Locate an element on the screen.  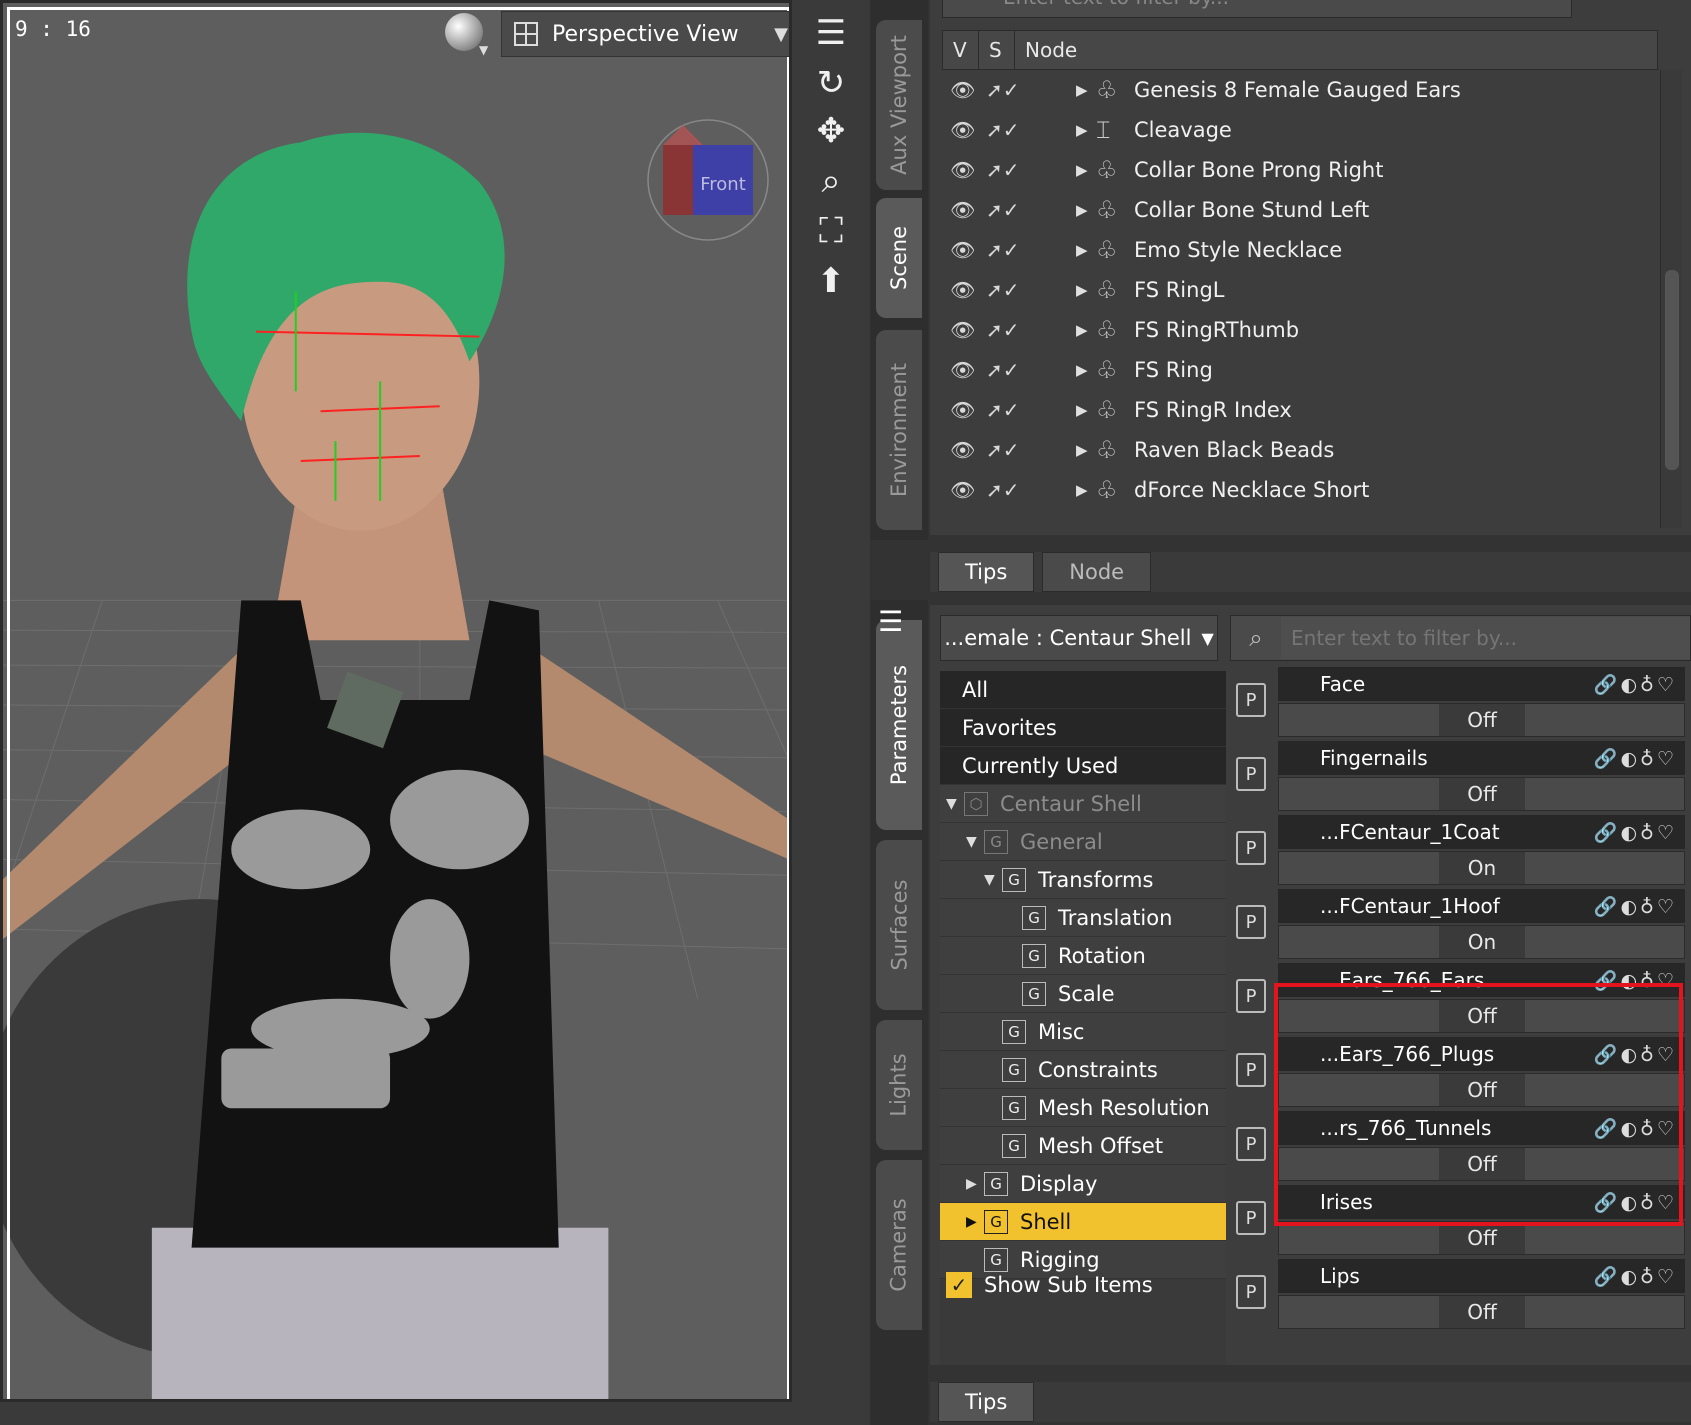
pan-icon: ✥ is located at coordinates (831, 131).